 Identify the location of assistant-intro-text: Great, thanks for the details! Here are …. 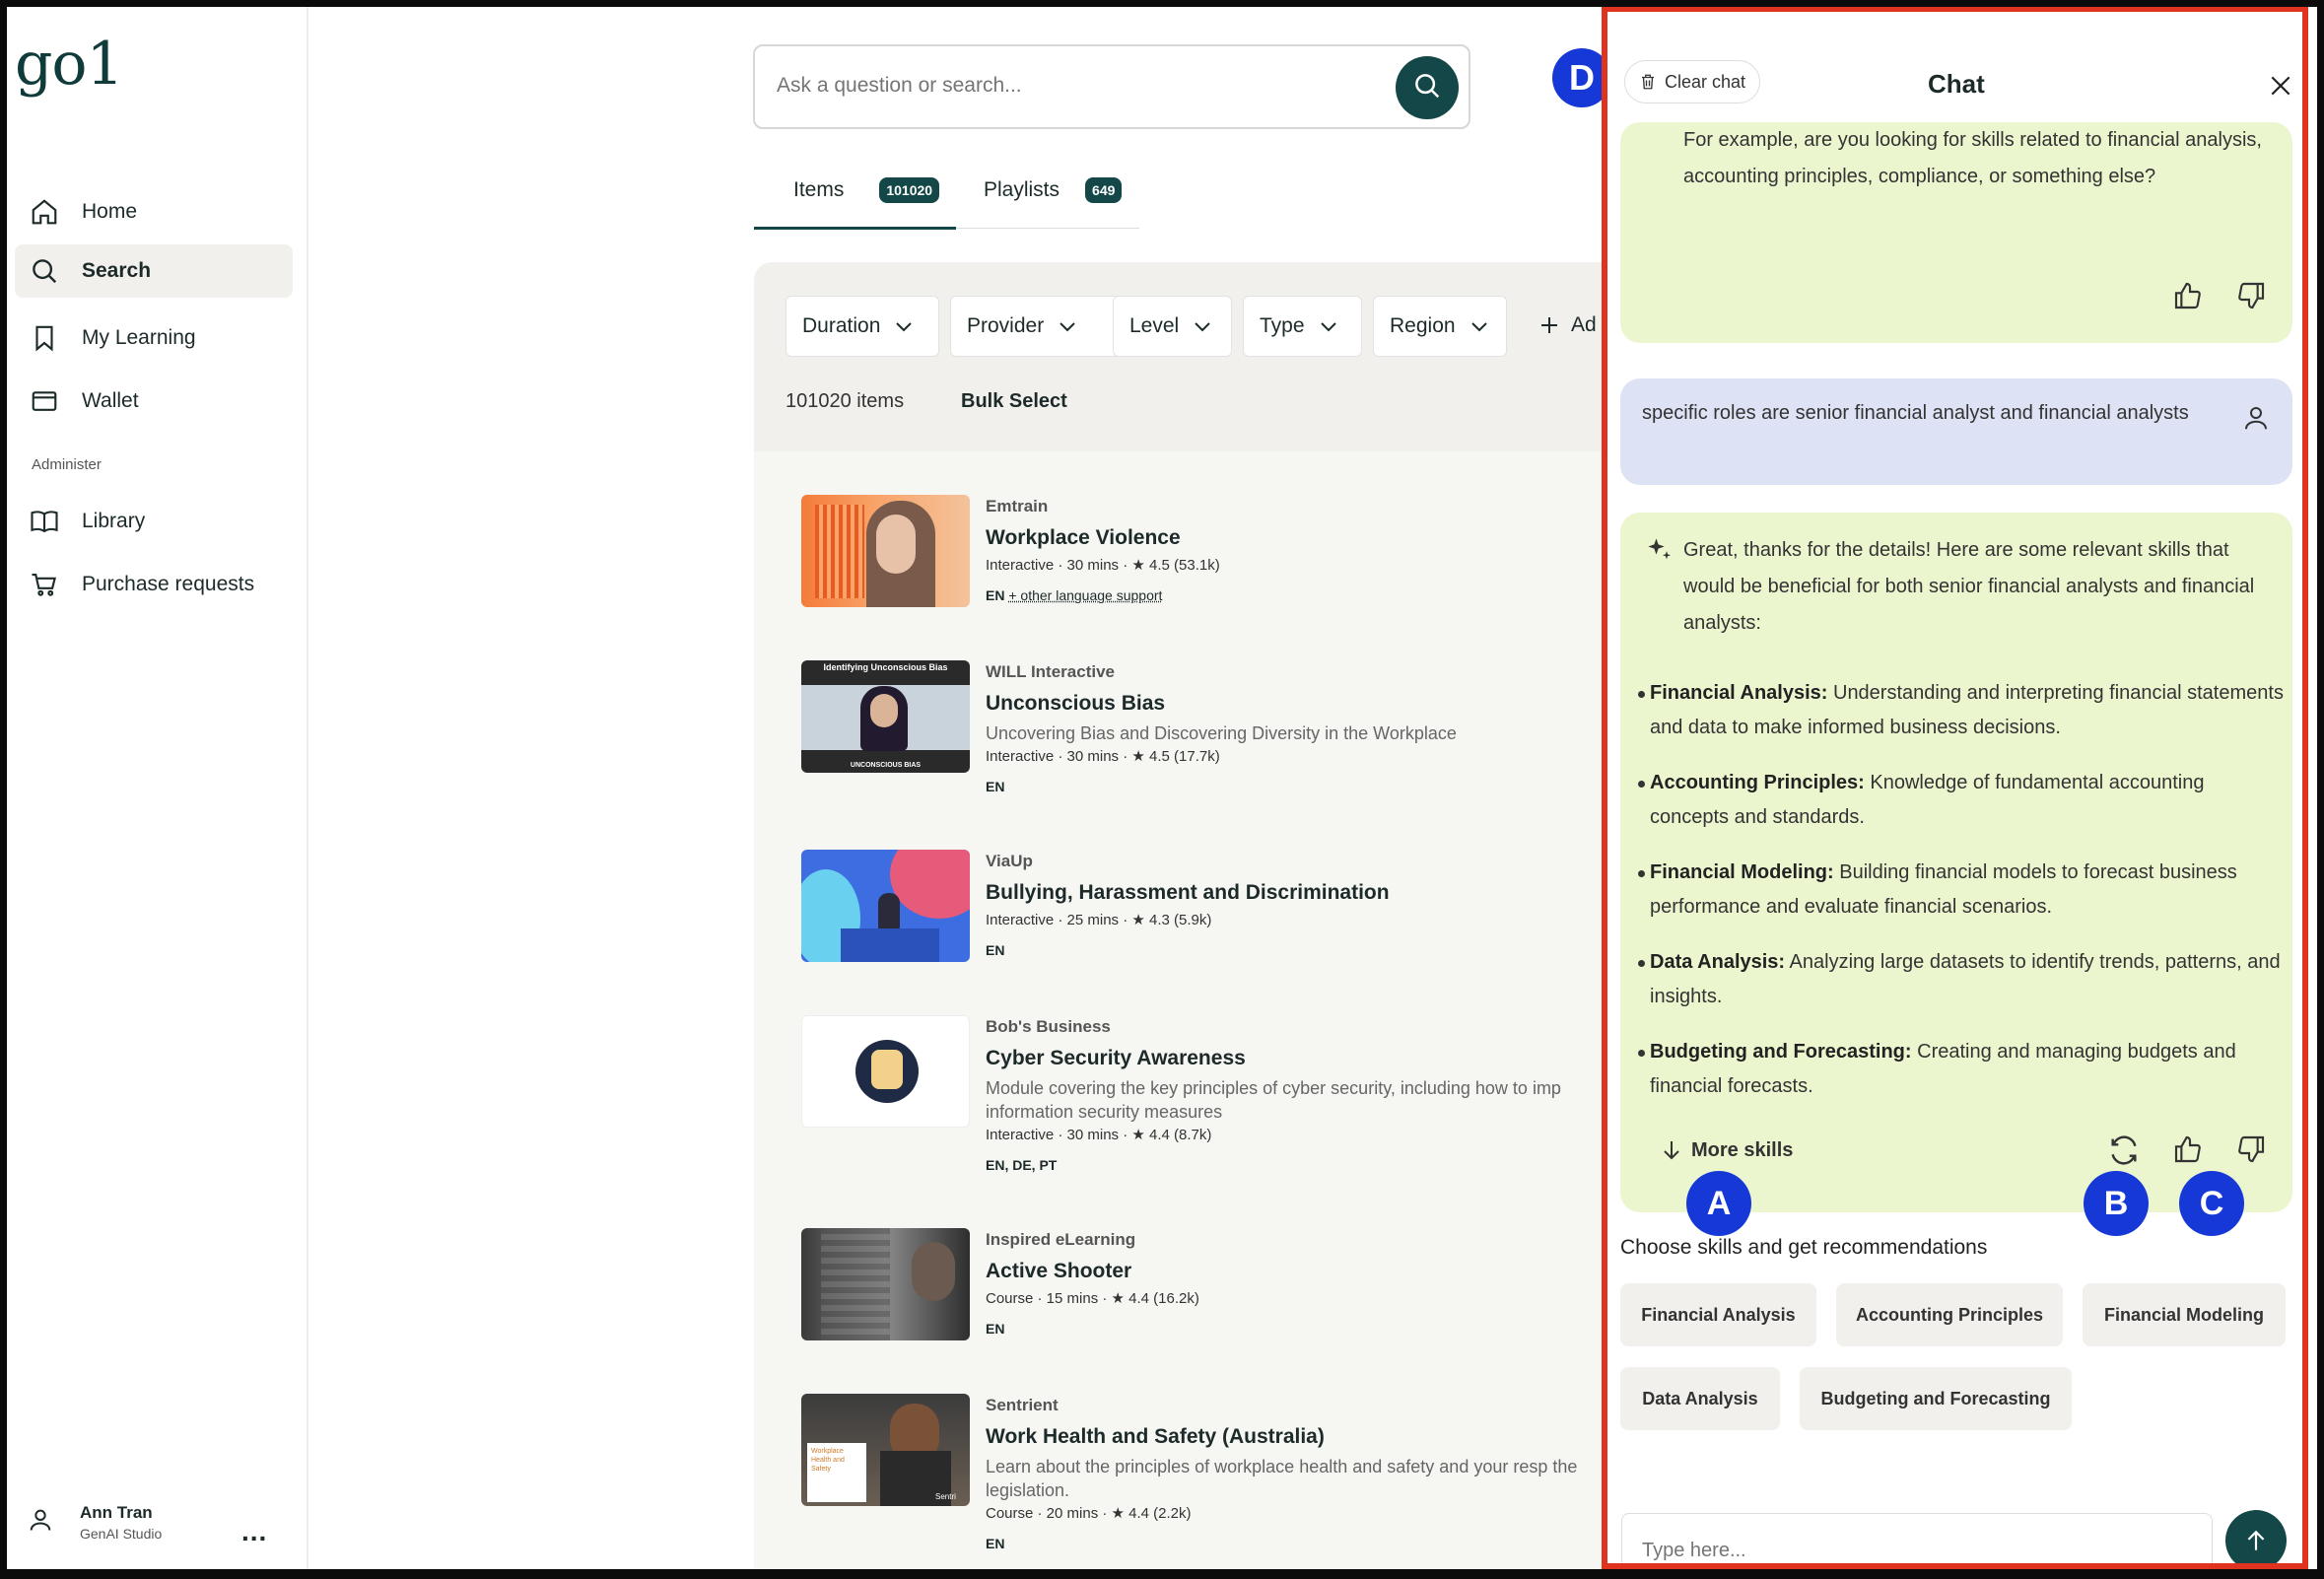
(1969, 586).